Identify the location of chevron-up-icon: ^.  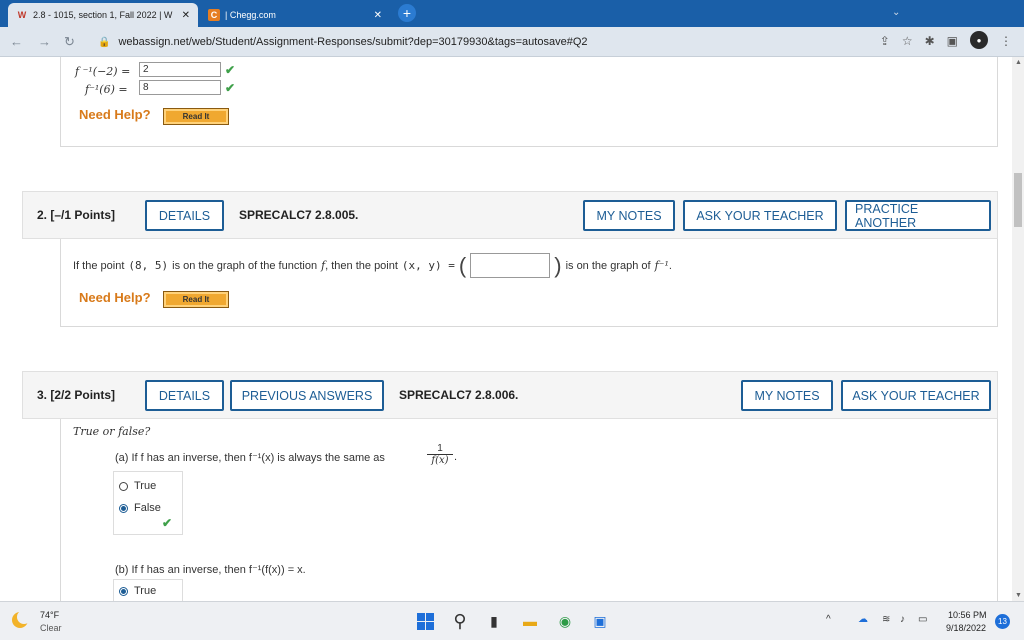
(828, 619).